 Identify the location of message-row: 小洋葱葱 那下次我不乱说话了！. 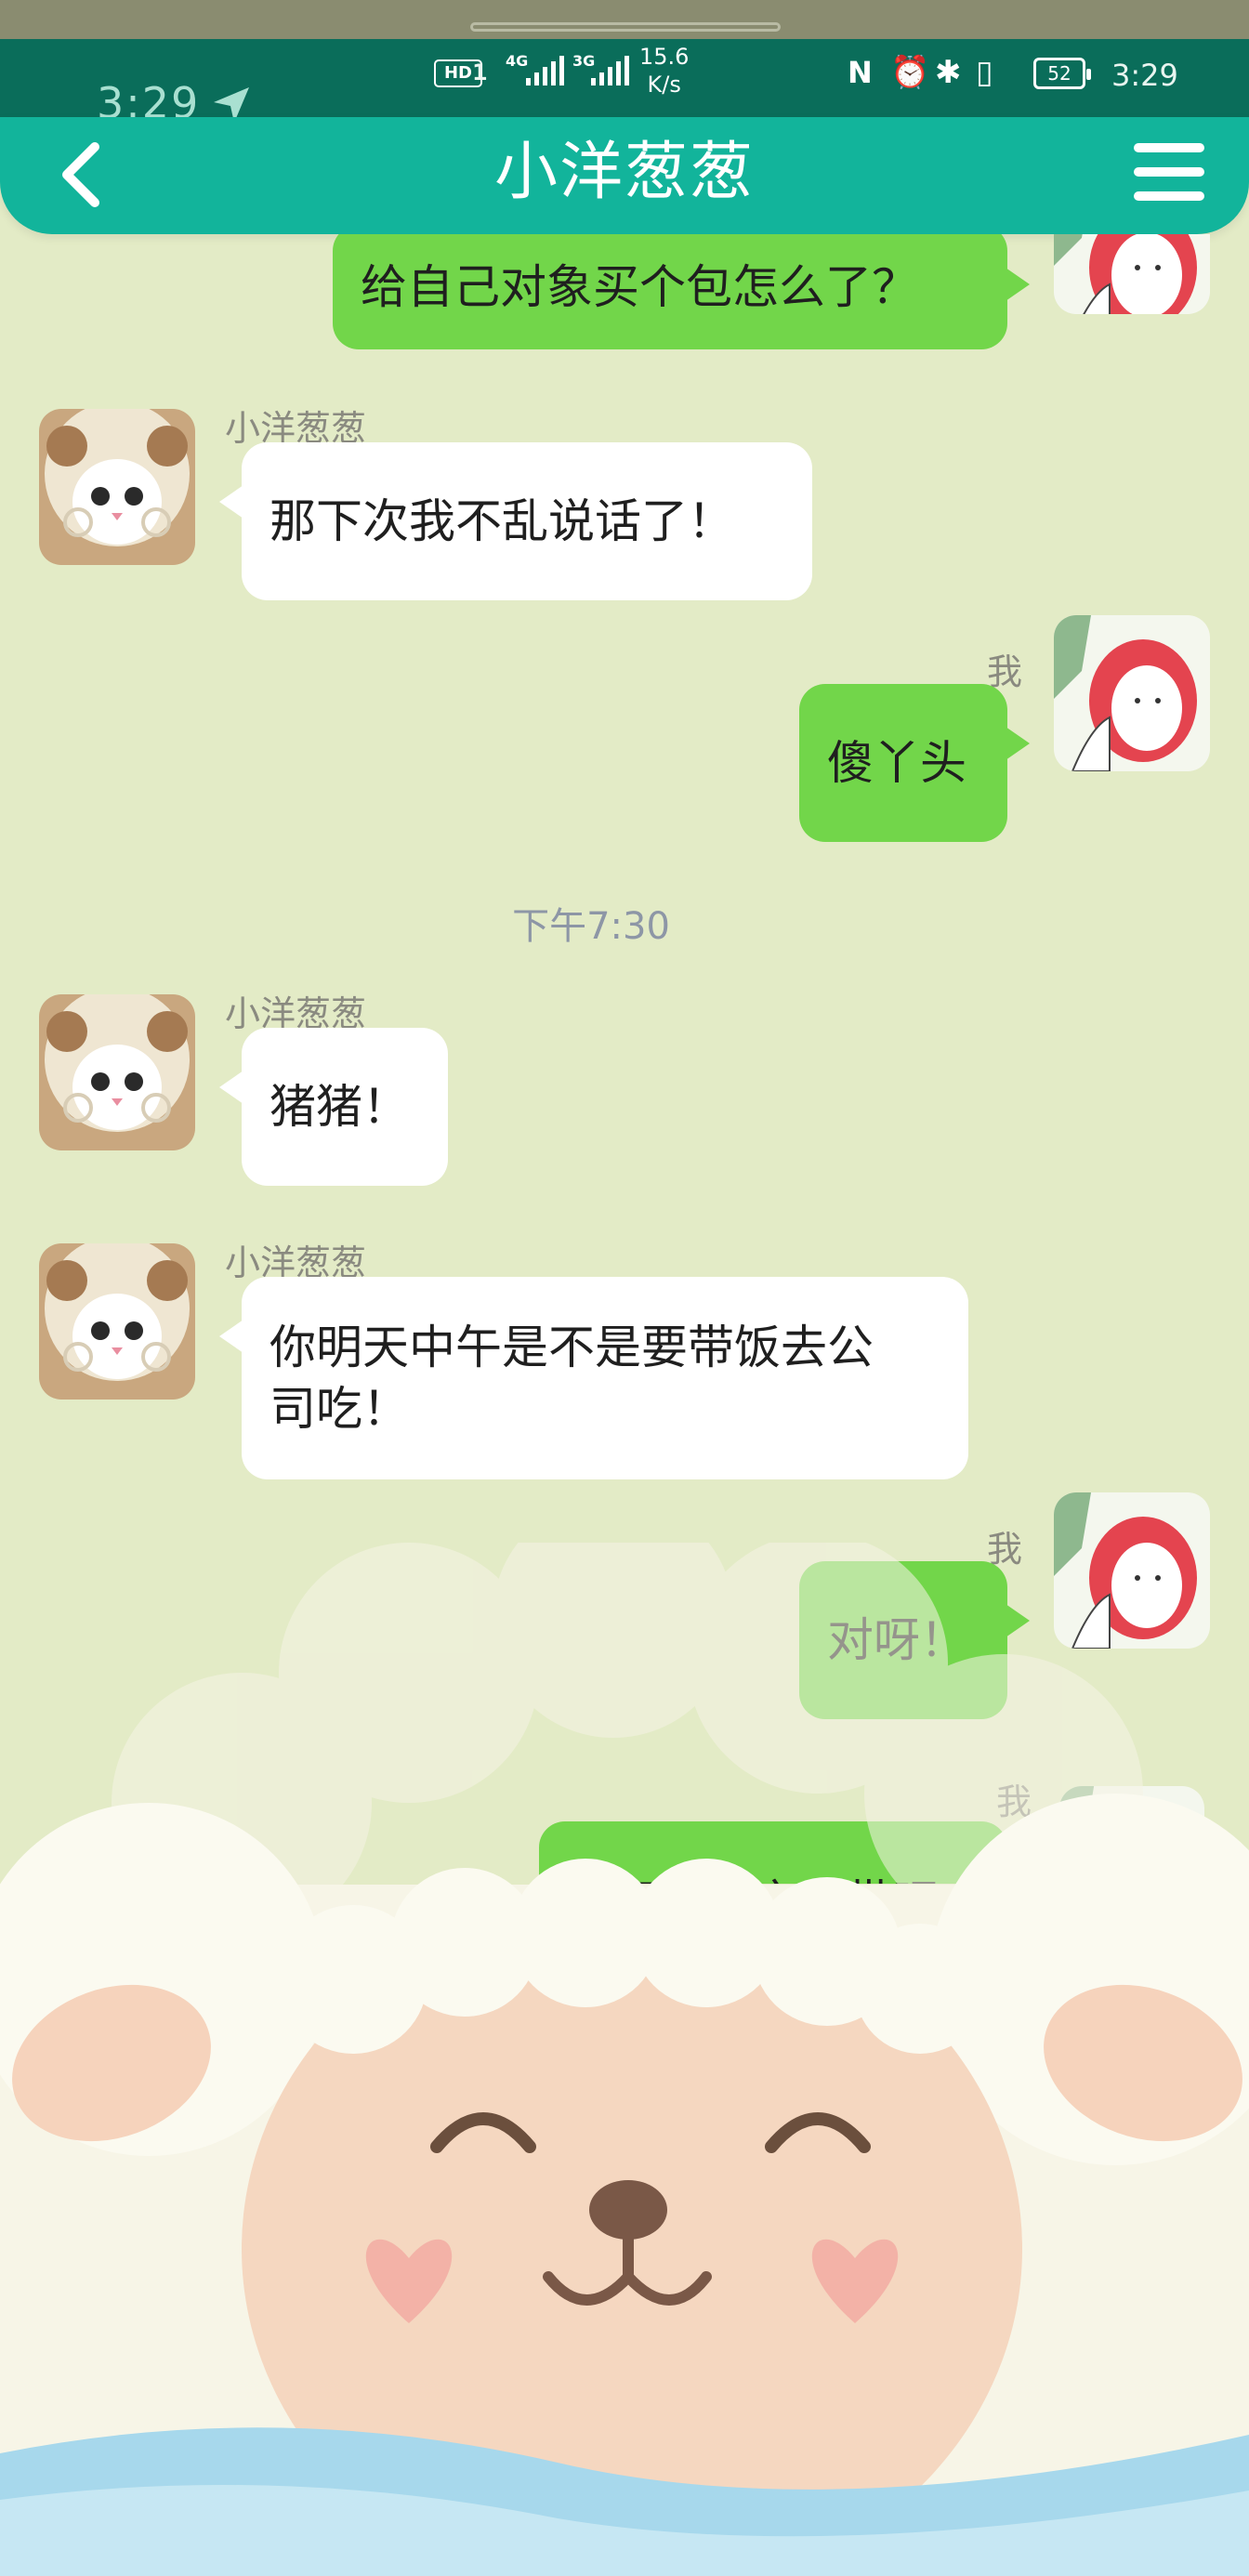
(624, 494).